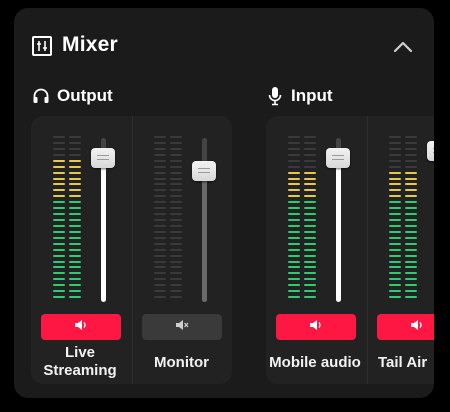  What do you see at coordinates (224, 38) in the screenshot?
I see `mixer-header: Mixer` at bounding box center [224, 38].